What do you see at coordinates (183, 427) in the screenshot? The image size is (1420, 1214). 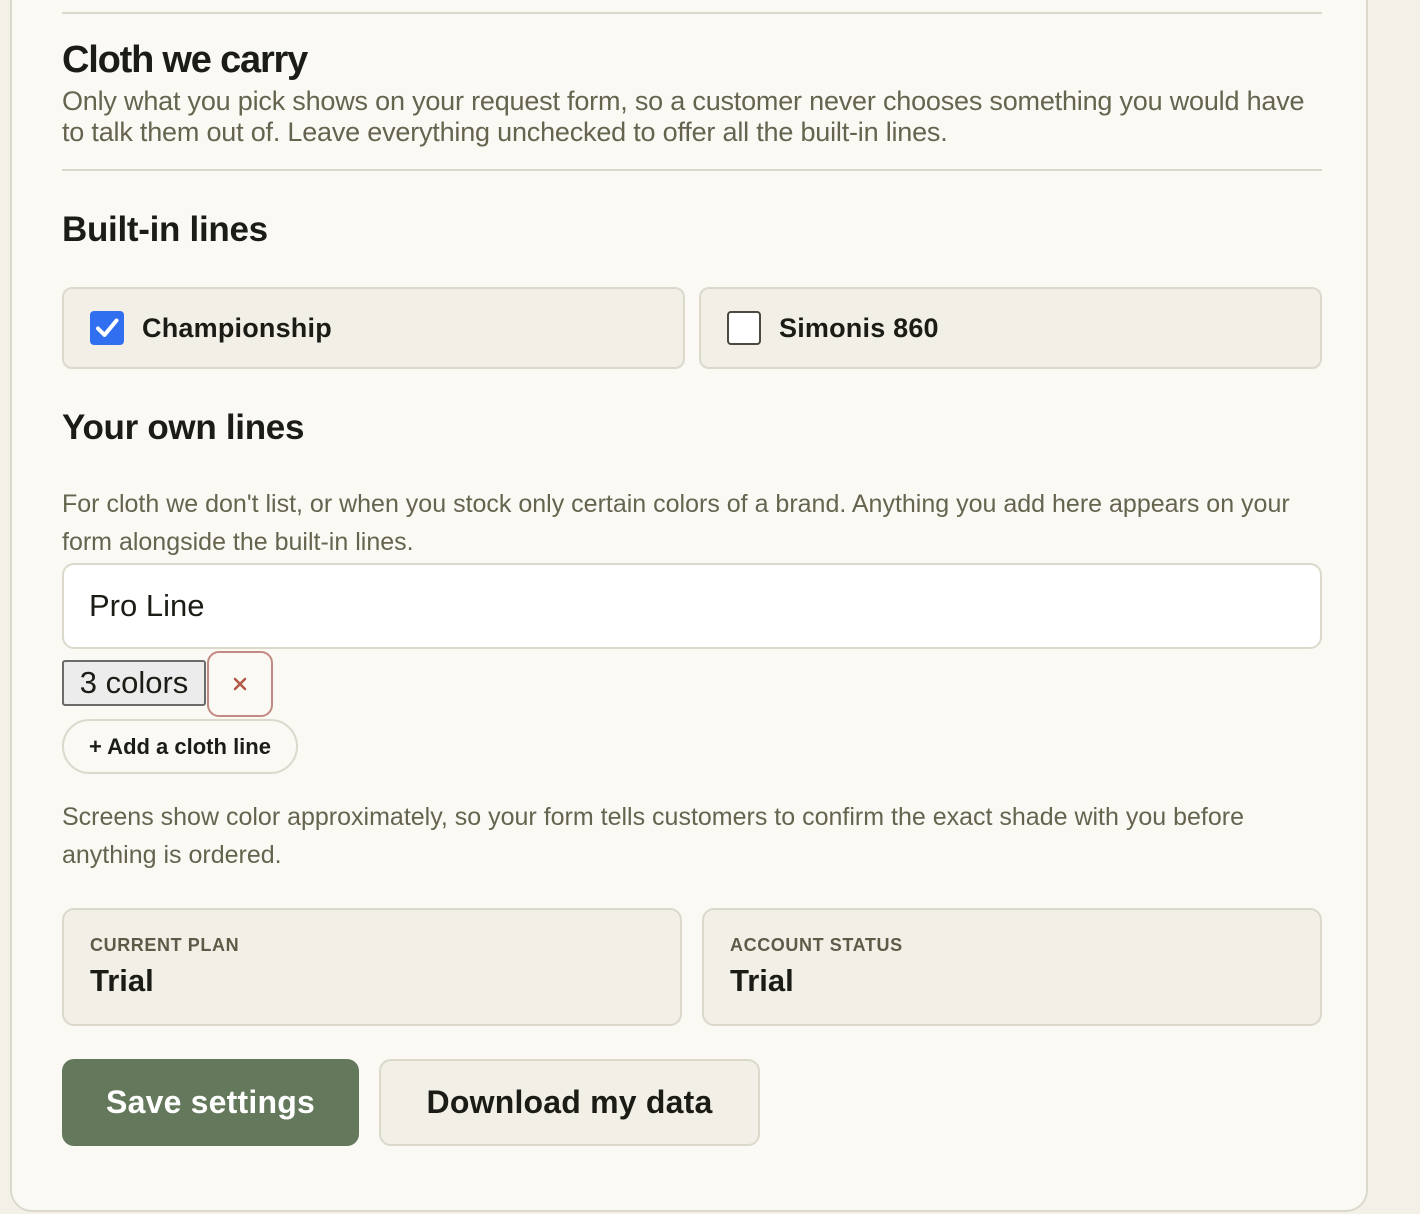 I see `own-lines-title: Your own lines` at bounding box center [183, 427].